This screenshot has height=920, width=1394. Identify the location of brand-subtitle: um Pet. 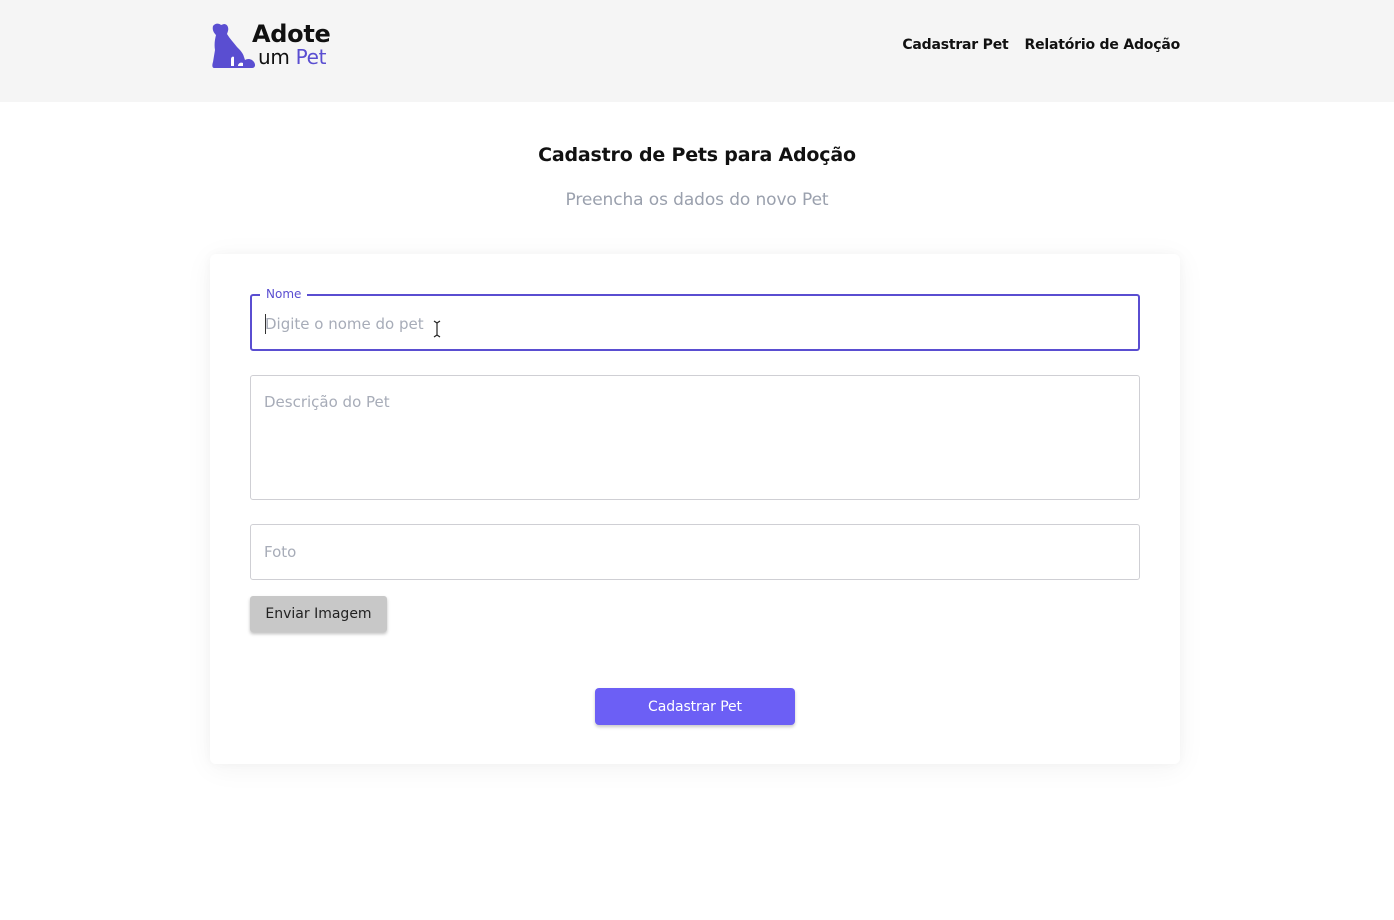
(292, 57).